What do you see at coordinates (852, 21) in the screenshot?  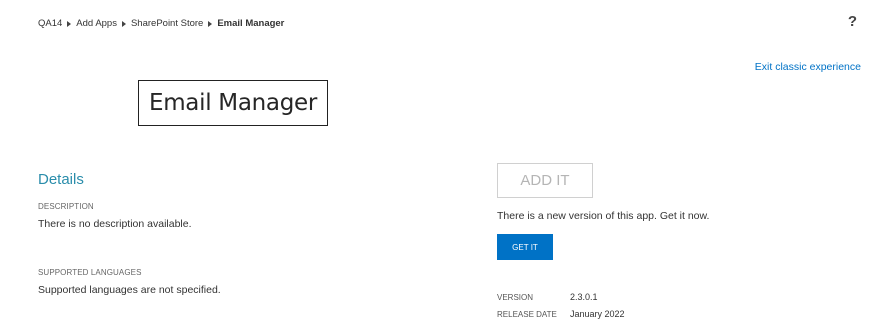 I see `help-icon: ?` at bounding box center [852, 21].